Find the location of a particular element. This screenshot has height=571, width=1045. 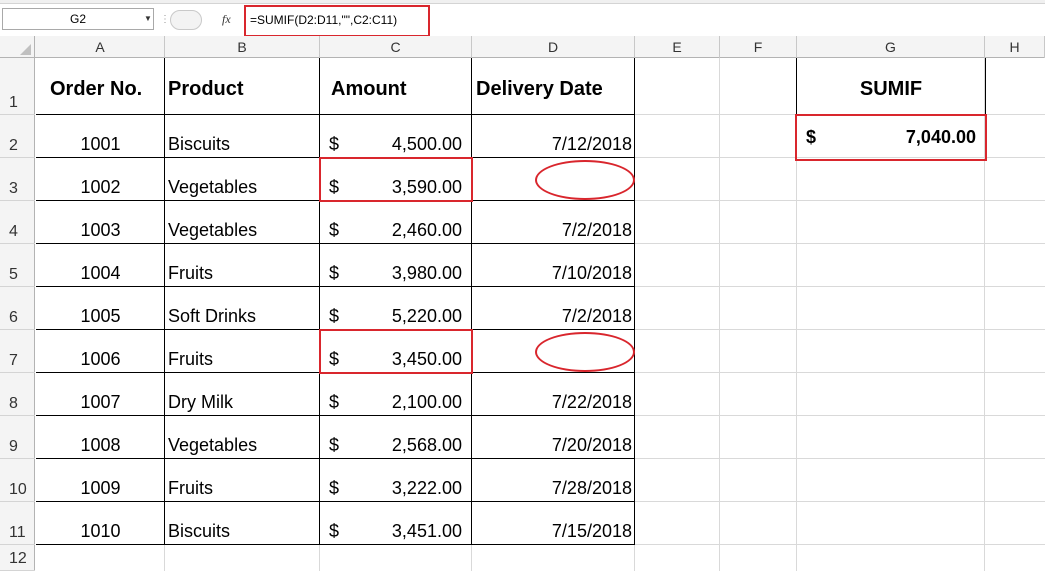

row-header-8: 8 is located at coordinates (17, 394).